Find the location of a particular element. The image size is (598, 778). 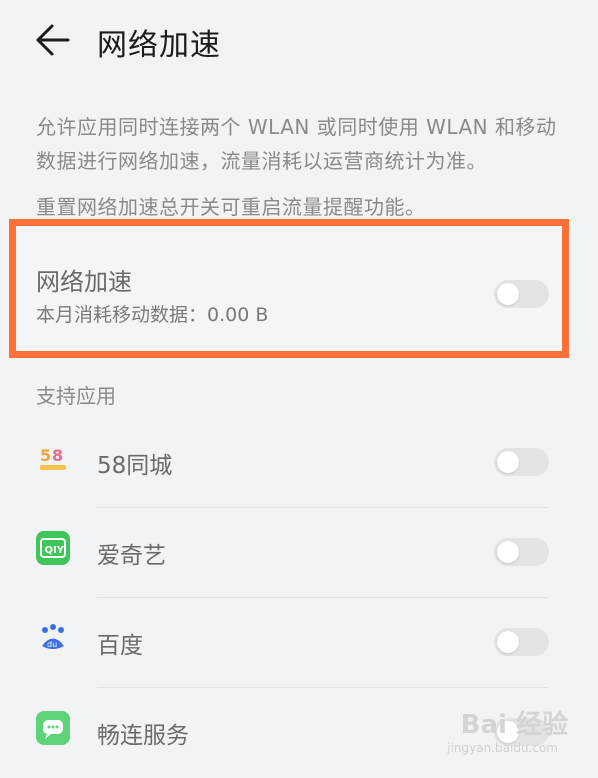

changlian-icon is located at coordinates (53, 728).